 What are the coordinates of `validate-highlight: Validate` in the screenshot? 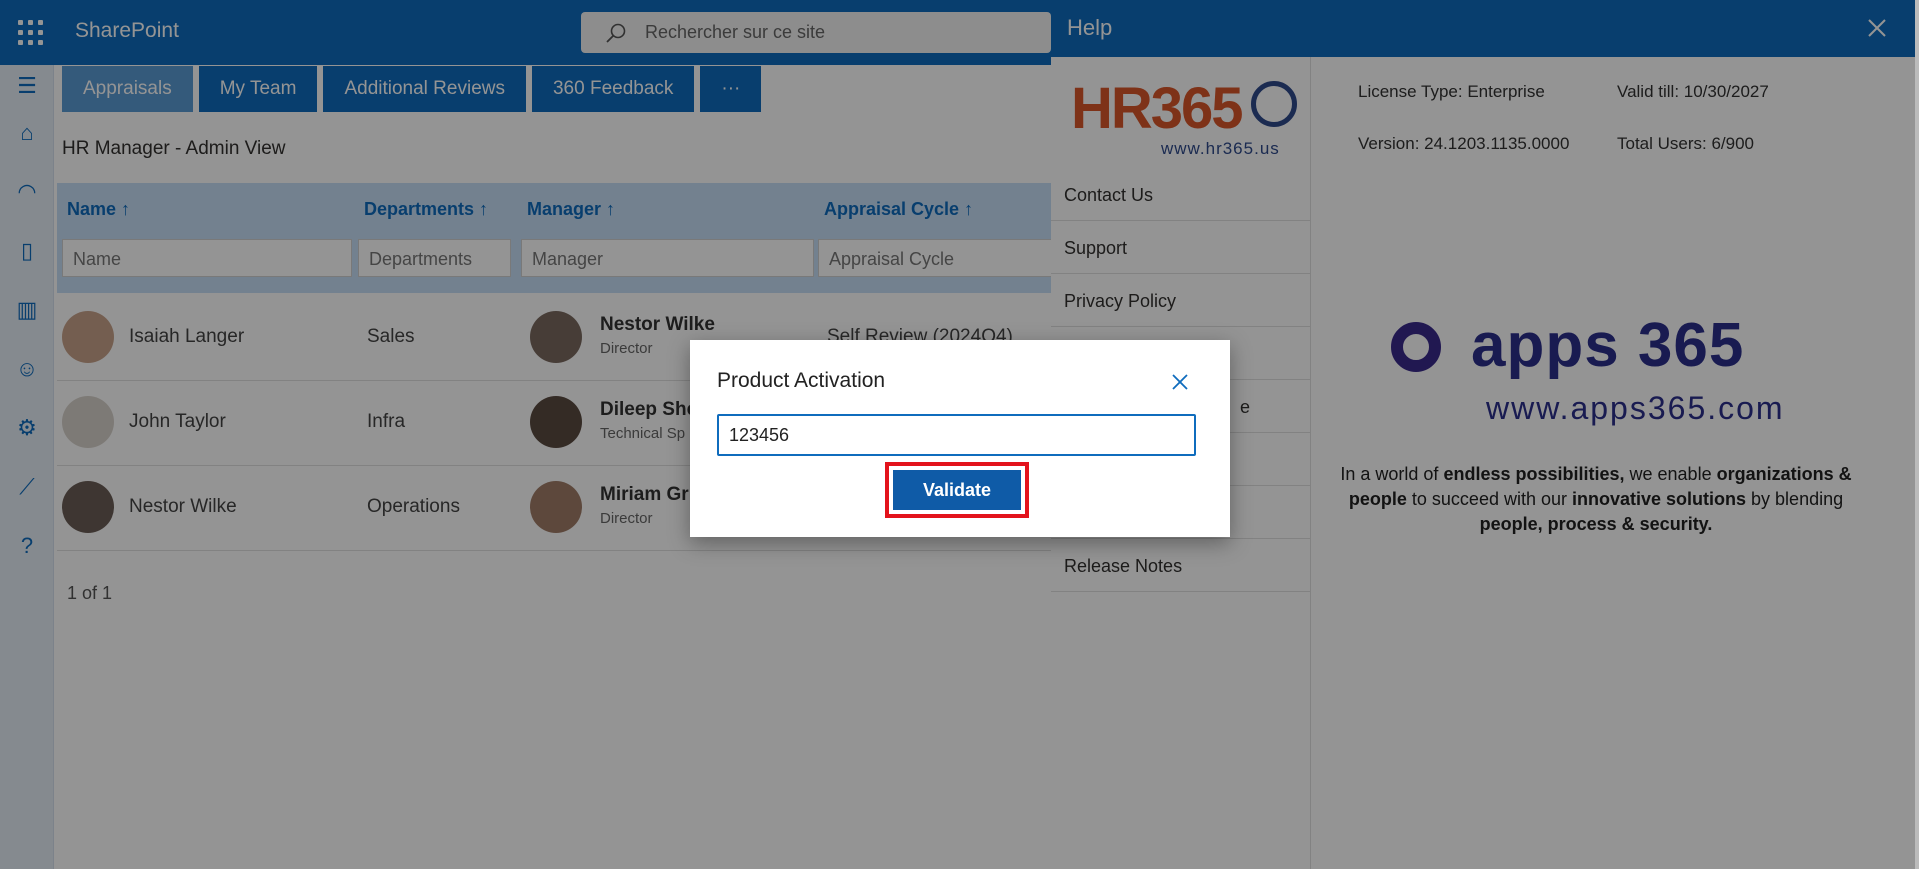 It's located at (957, 490).